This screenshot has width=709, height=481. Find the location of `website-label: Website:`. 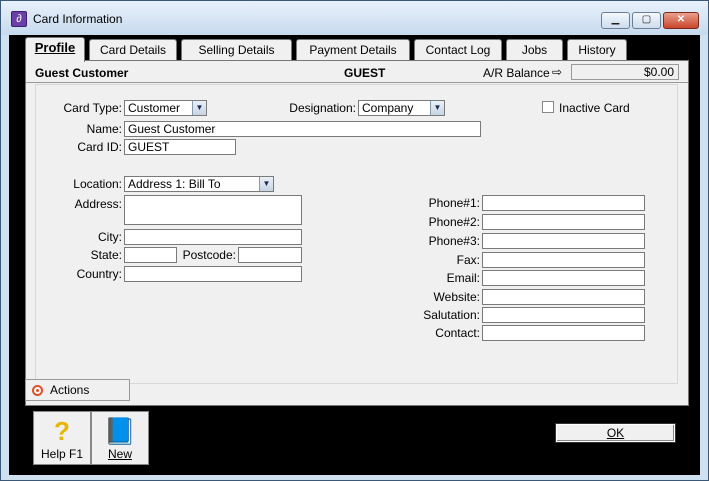

website-label: Website: is located at coordinates (456, 297).